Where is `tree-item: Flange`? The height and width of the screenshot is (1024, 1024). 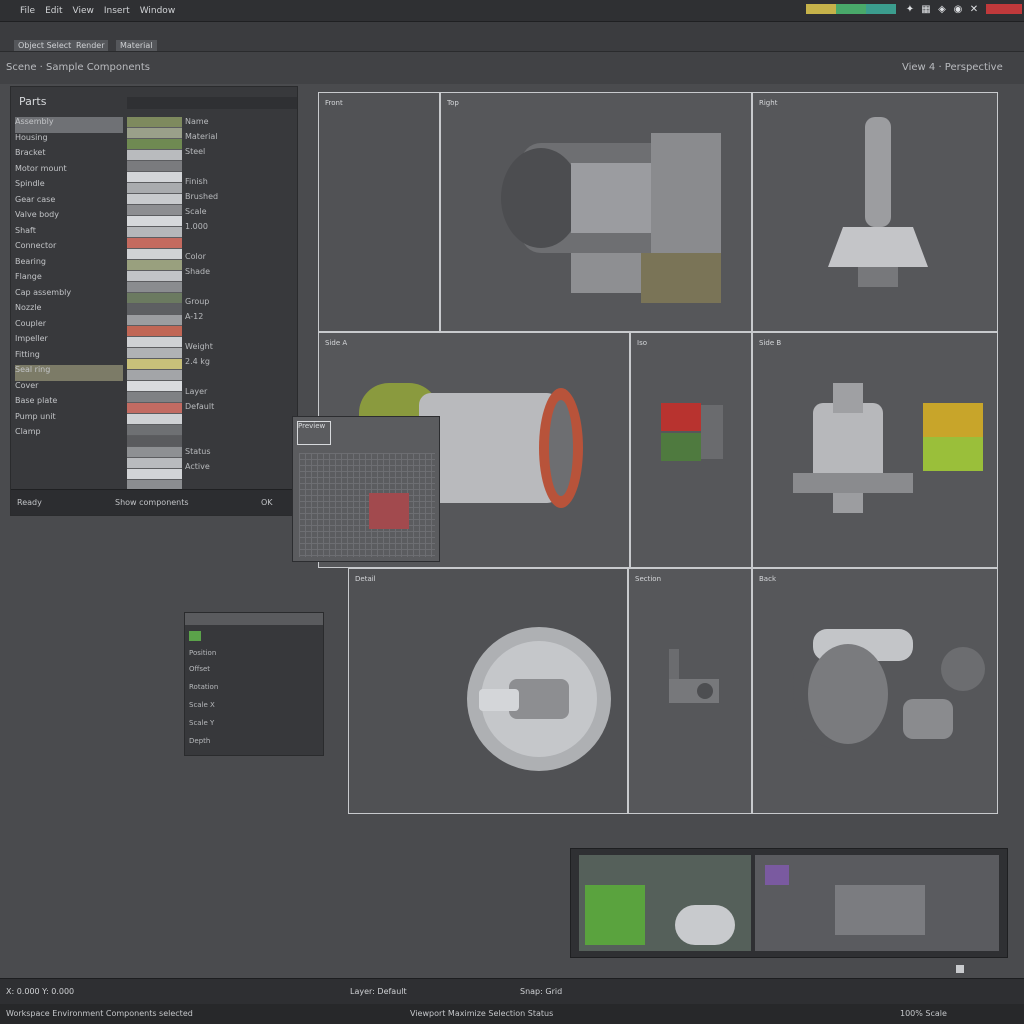 tree-item: Flange is located at coordinates (69, 280).